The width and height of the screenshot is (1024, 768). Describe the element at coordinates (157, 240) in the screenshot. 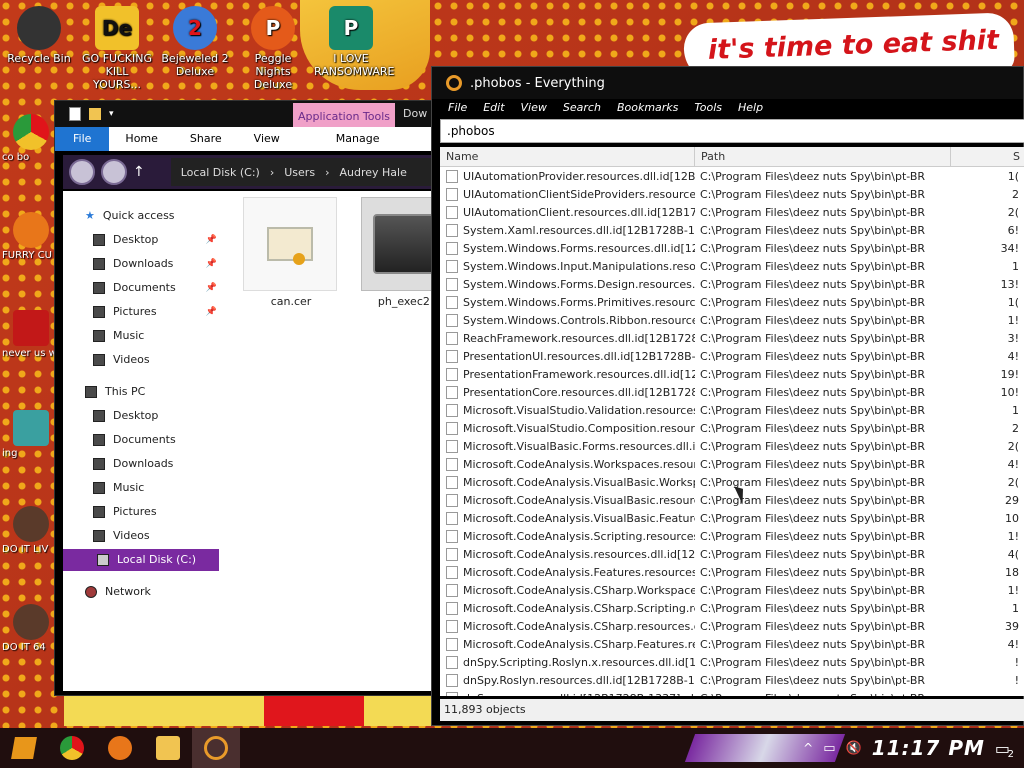

I see `nav-qa-desktop: Desktop 📌` at that location.